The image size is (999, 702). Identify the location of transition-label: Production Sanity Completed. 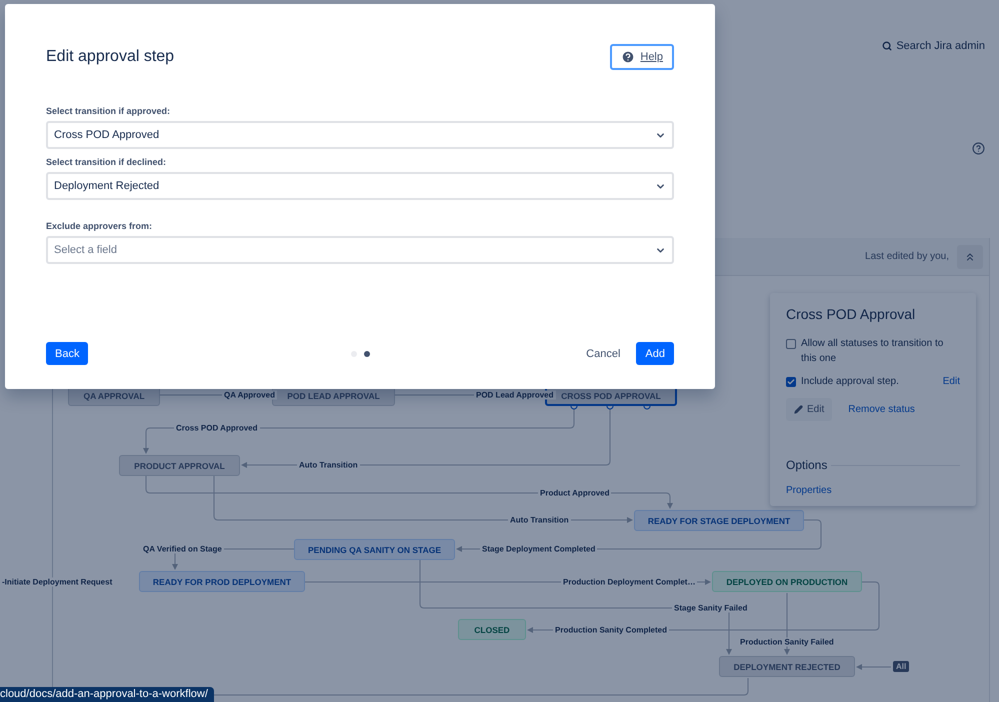
(611, 630).